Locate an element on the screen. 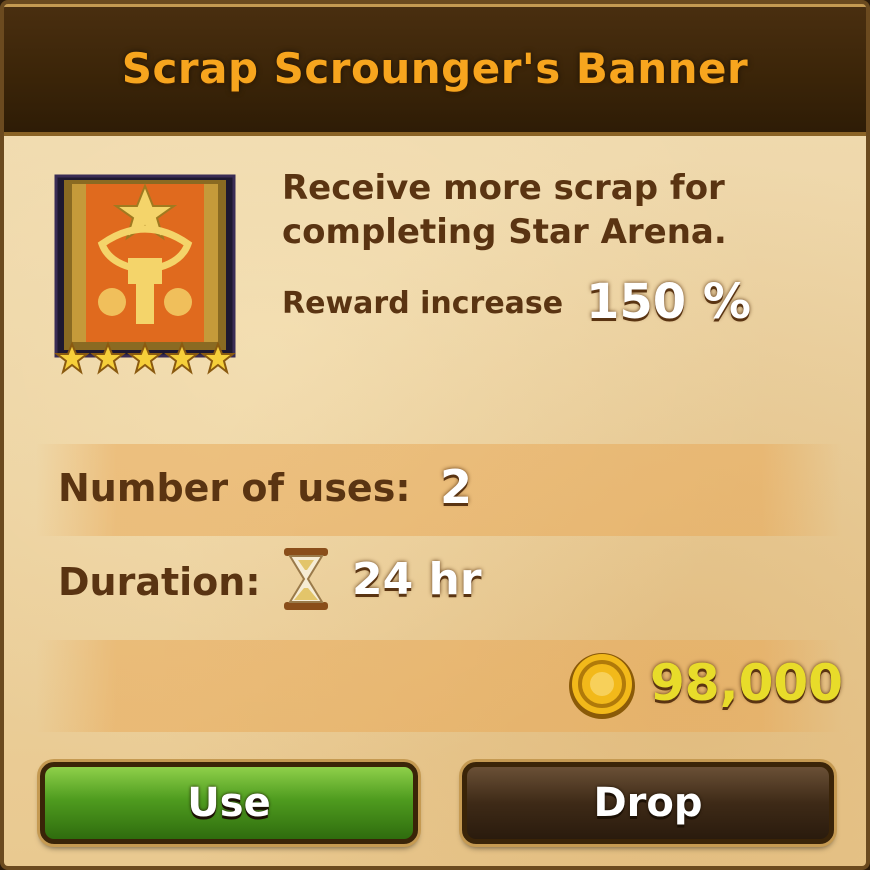  gold-coin-icon is located at coordinates (602, 686).